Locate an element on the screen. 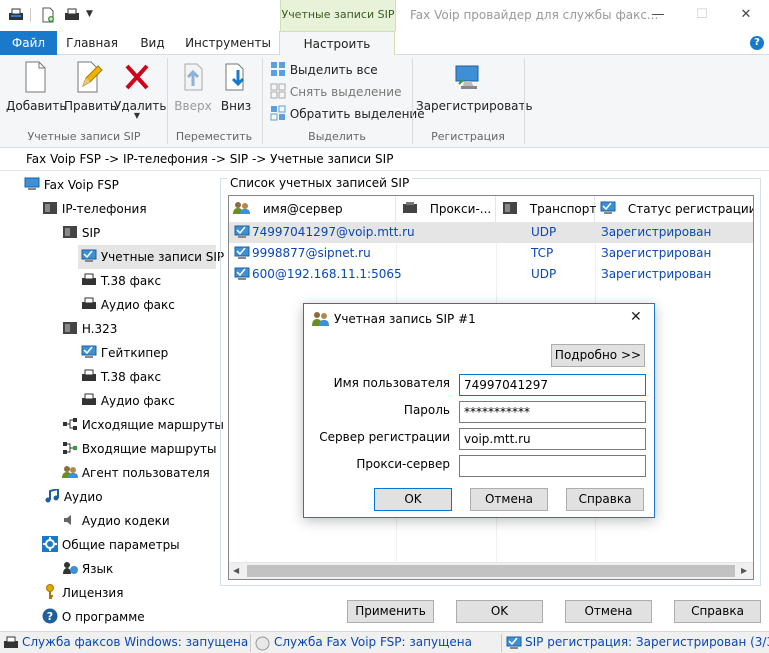  horizontal-scrollbar: ◀ ▶ is located at coordinates (491, 570).